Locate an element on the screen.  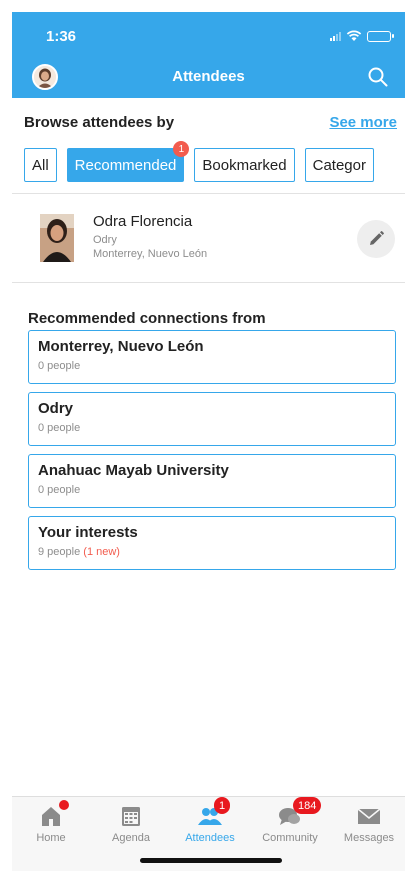
wifi-icon is located at coordinates (354, 35).